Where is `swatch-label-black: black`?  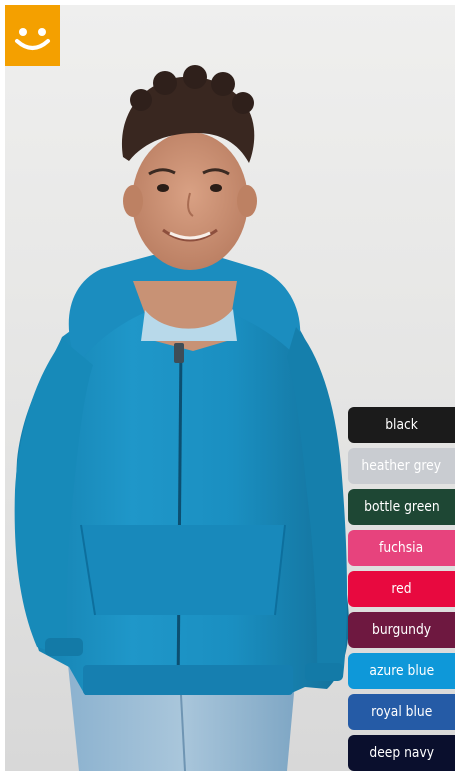
swatch-label-black: black is located at coordinates (401, 425).